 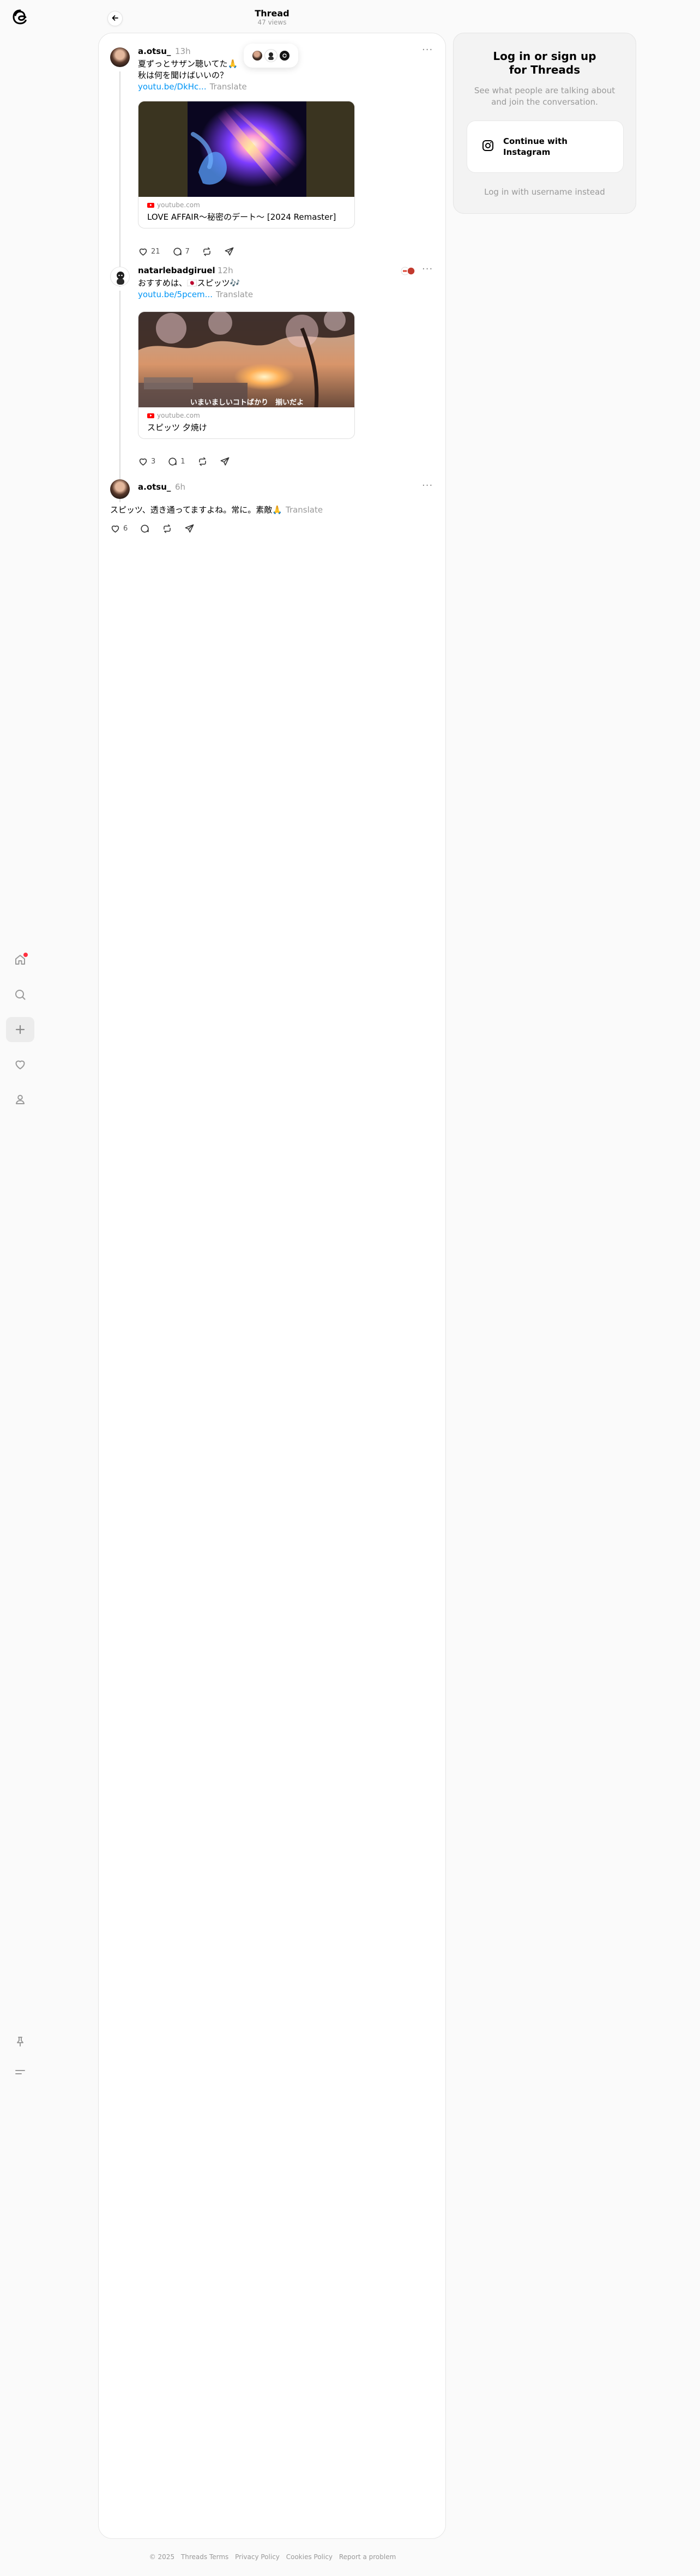 I want to click on nav-create-button, so click(x=20, y=1029).